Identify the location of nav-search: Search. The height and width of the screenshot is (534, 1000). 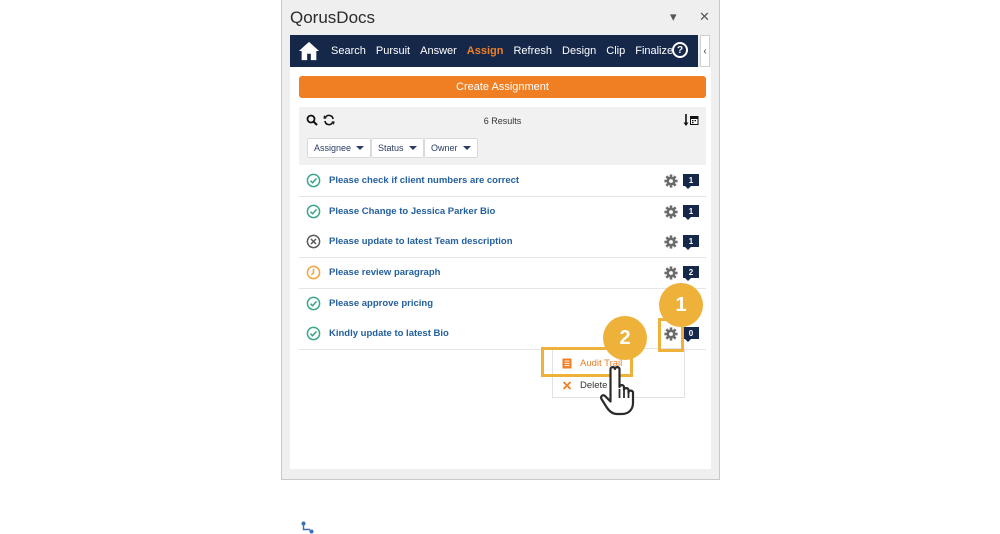
(348, 51).